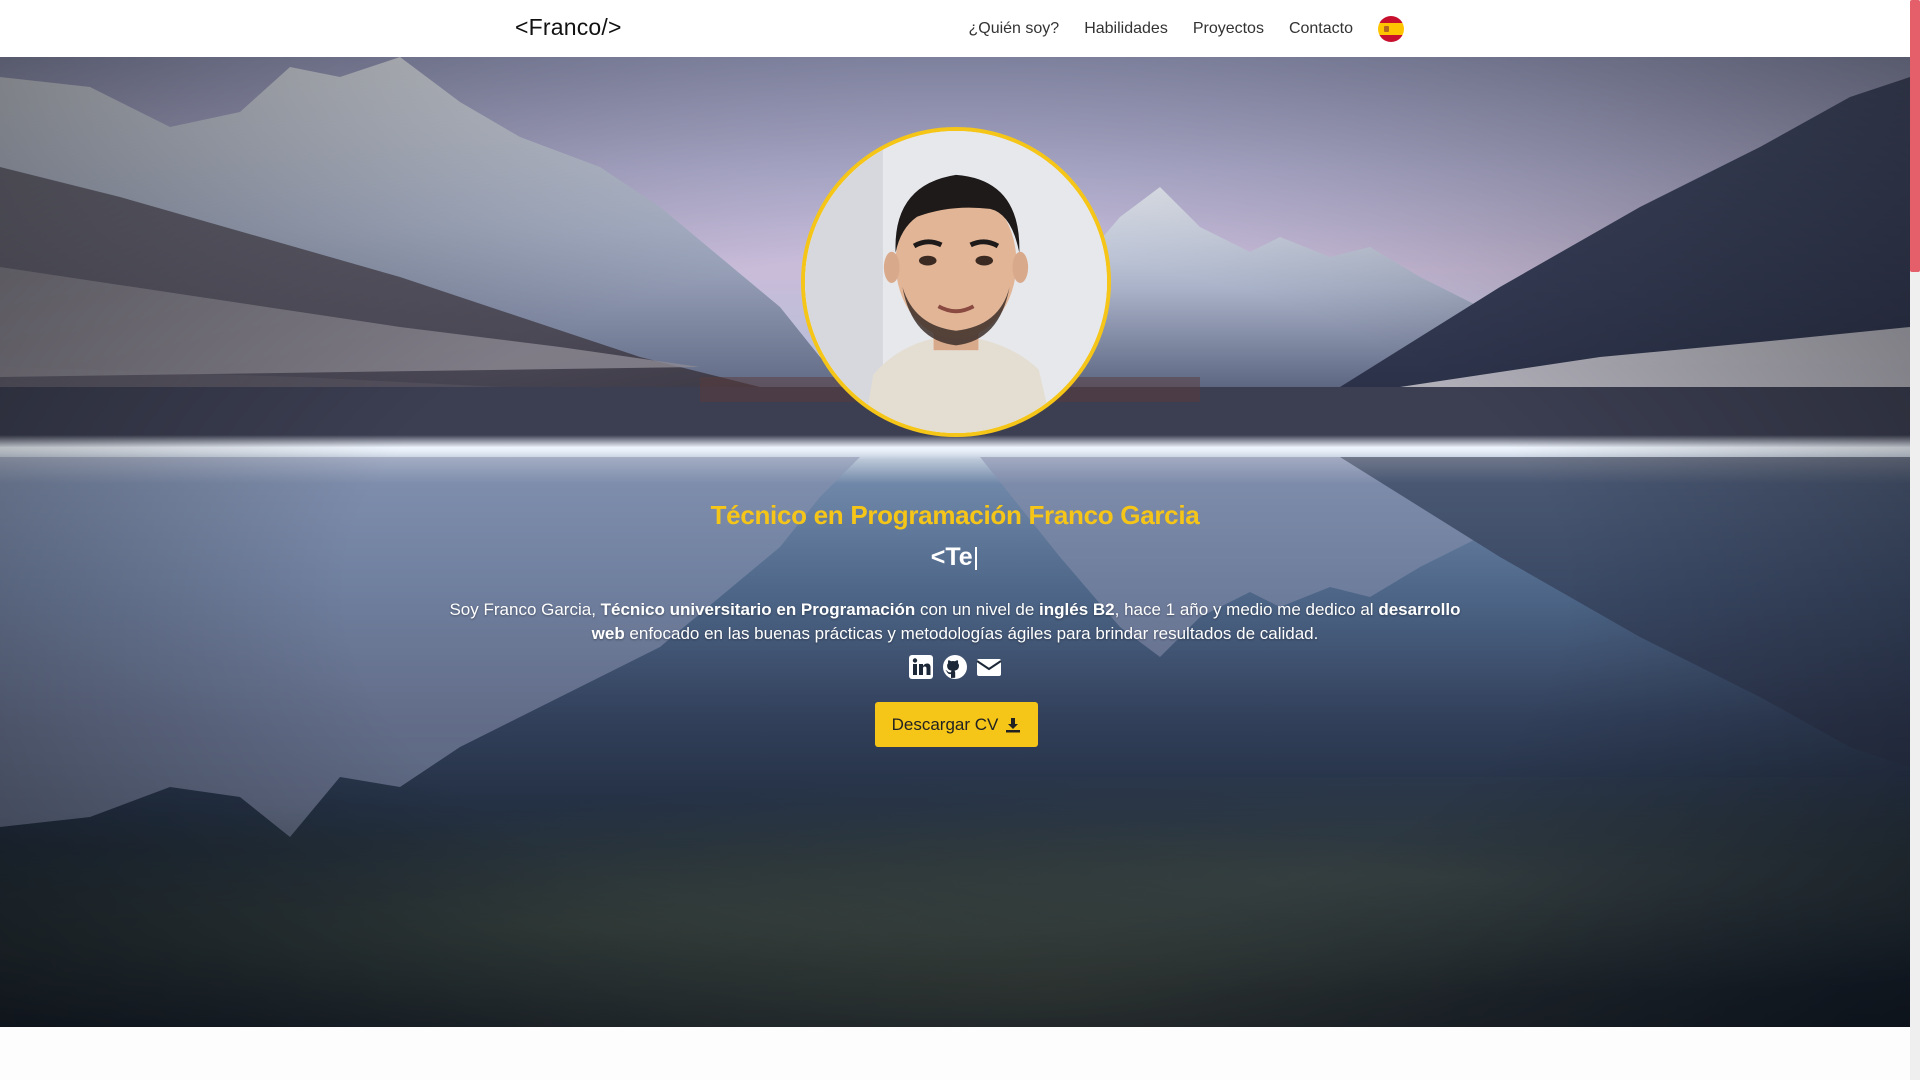  Describe the element at coordinates (1321, 29) in the screenshot. I see `nav-link-contacto: Contacto` at that location.